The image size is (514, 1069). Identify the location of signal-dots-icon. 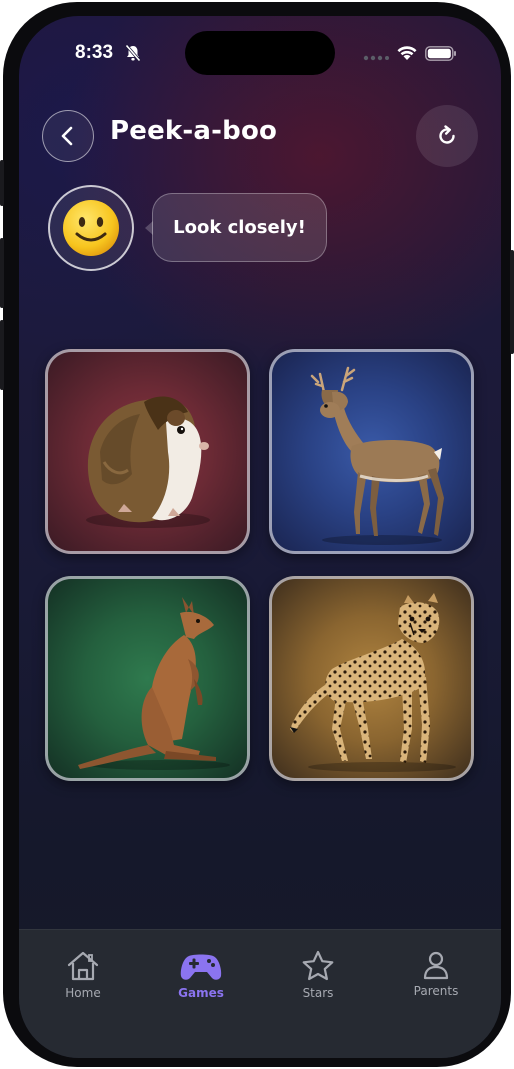
(376, 58).